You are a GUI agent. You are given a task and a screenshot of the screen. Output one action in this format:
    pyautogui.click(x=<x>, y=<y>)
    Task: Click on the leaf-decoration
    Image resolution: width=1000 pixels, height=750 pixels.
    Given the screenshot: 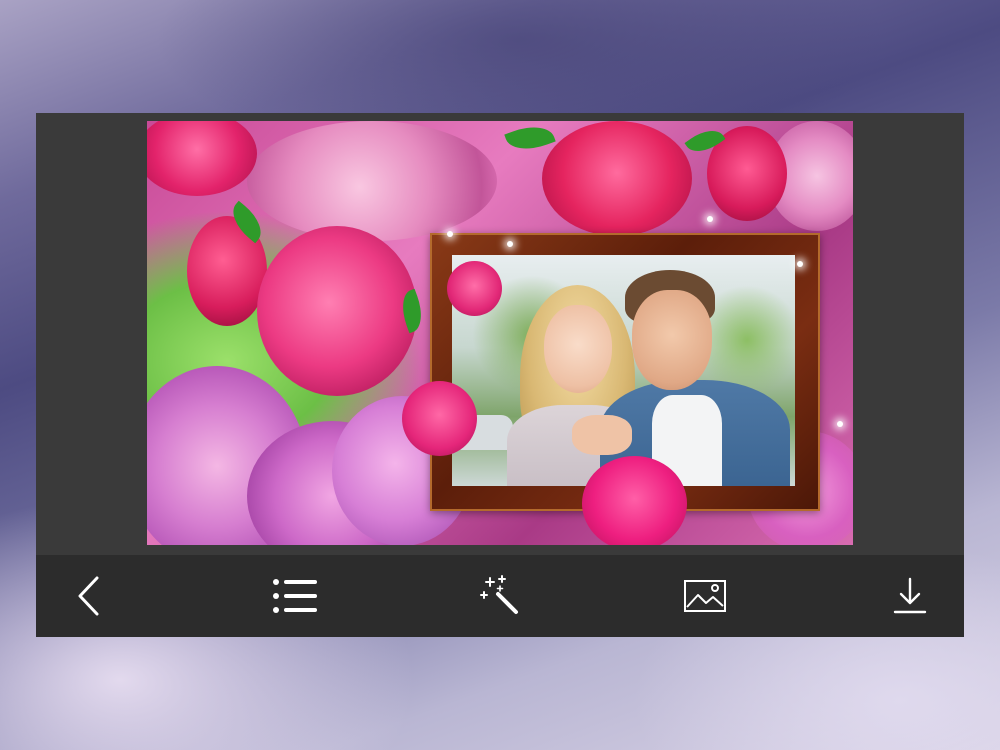 What is the action you would take?
    pyautogui.click(x=530, y=139)
    